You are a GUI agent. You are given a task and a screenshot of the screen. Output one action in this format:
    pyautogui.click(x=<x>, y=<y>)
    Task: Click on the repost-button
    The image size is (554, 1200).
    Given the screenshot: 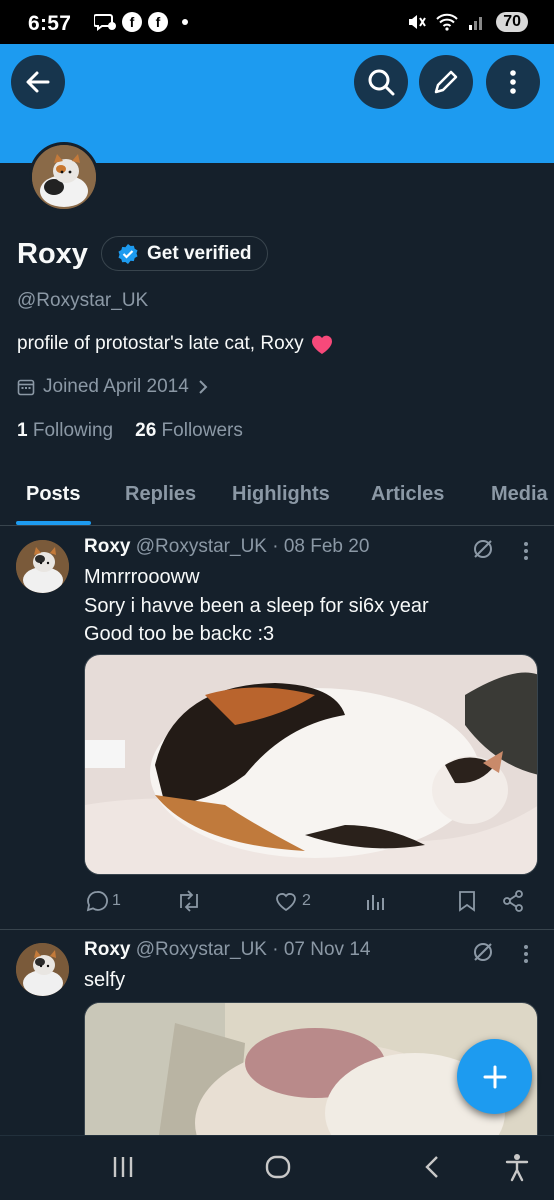 What is the action you would take?
    pyautogui.click(x=191, y=901)
    